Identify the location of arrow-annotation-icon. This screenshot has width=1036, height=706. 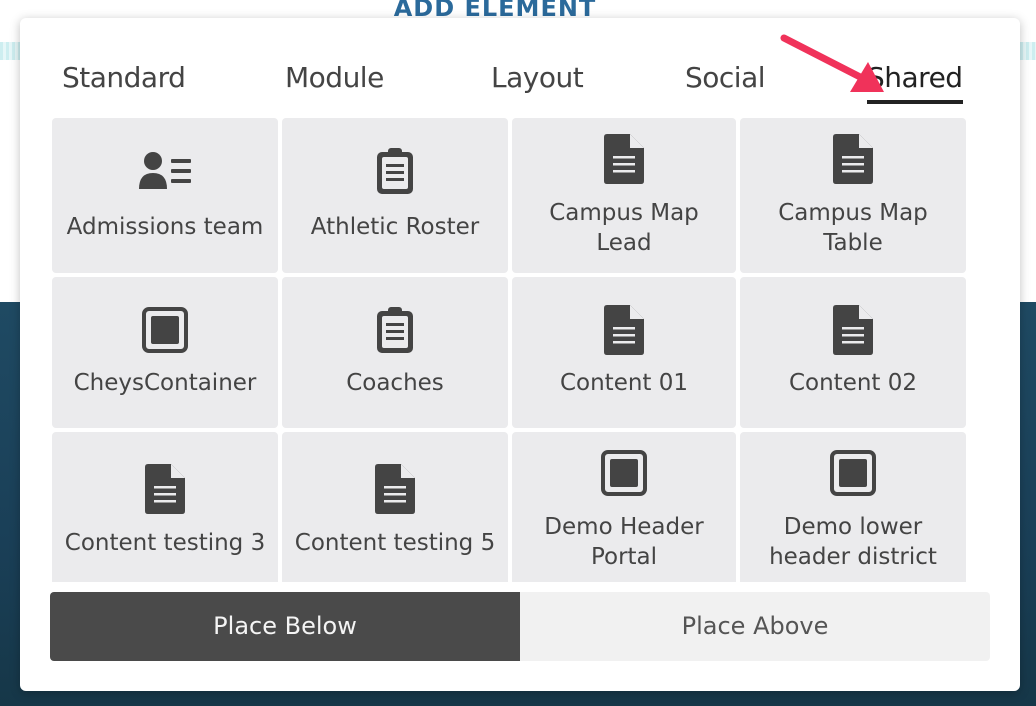
(832, 63).